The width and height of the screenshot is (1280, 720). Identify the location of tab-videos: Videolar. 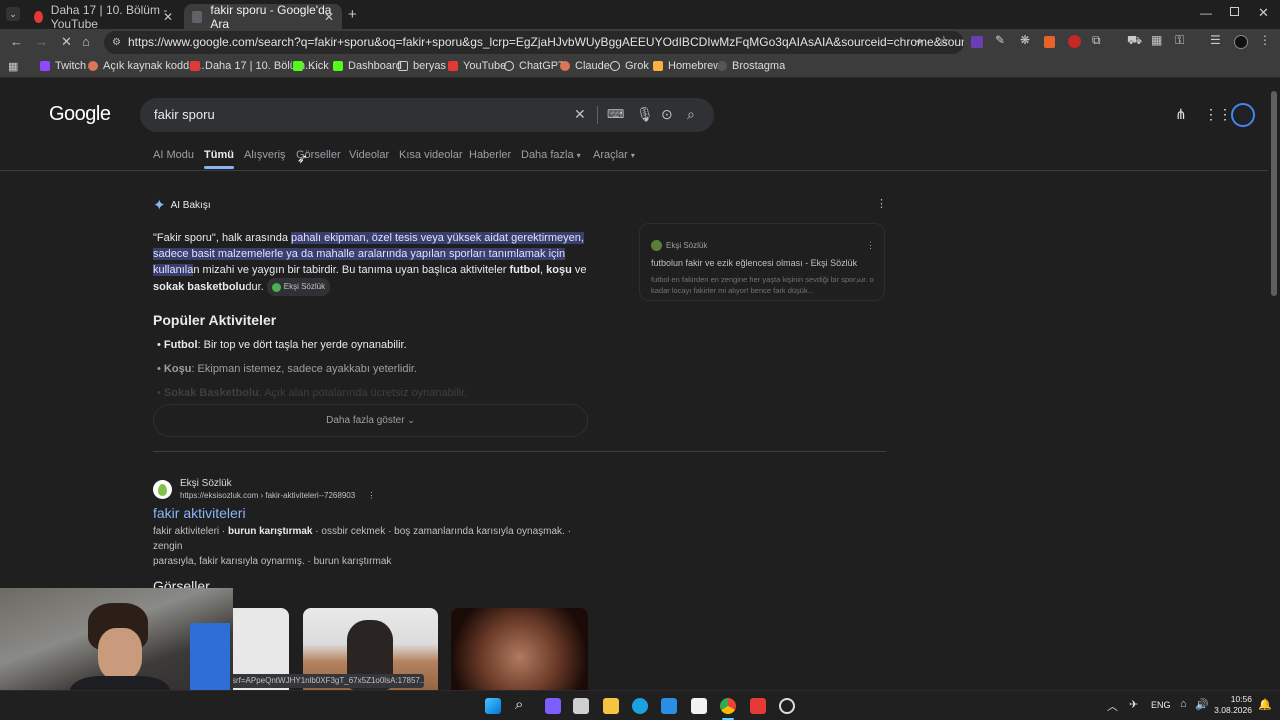
(369, 155).